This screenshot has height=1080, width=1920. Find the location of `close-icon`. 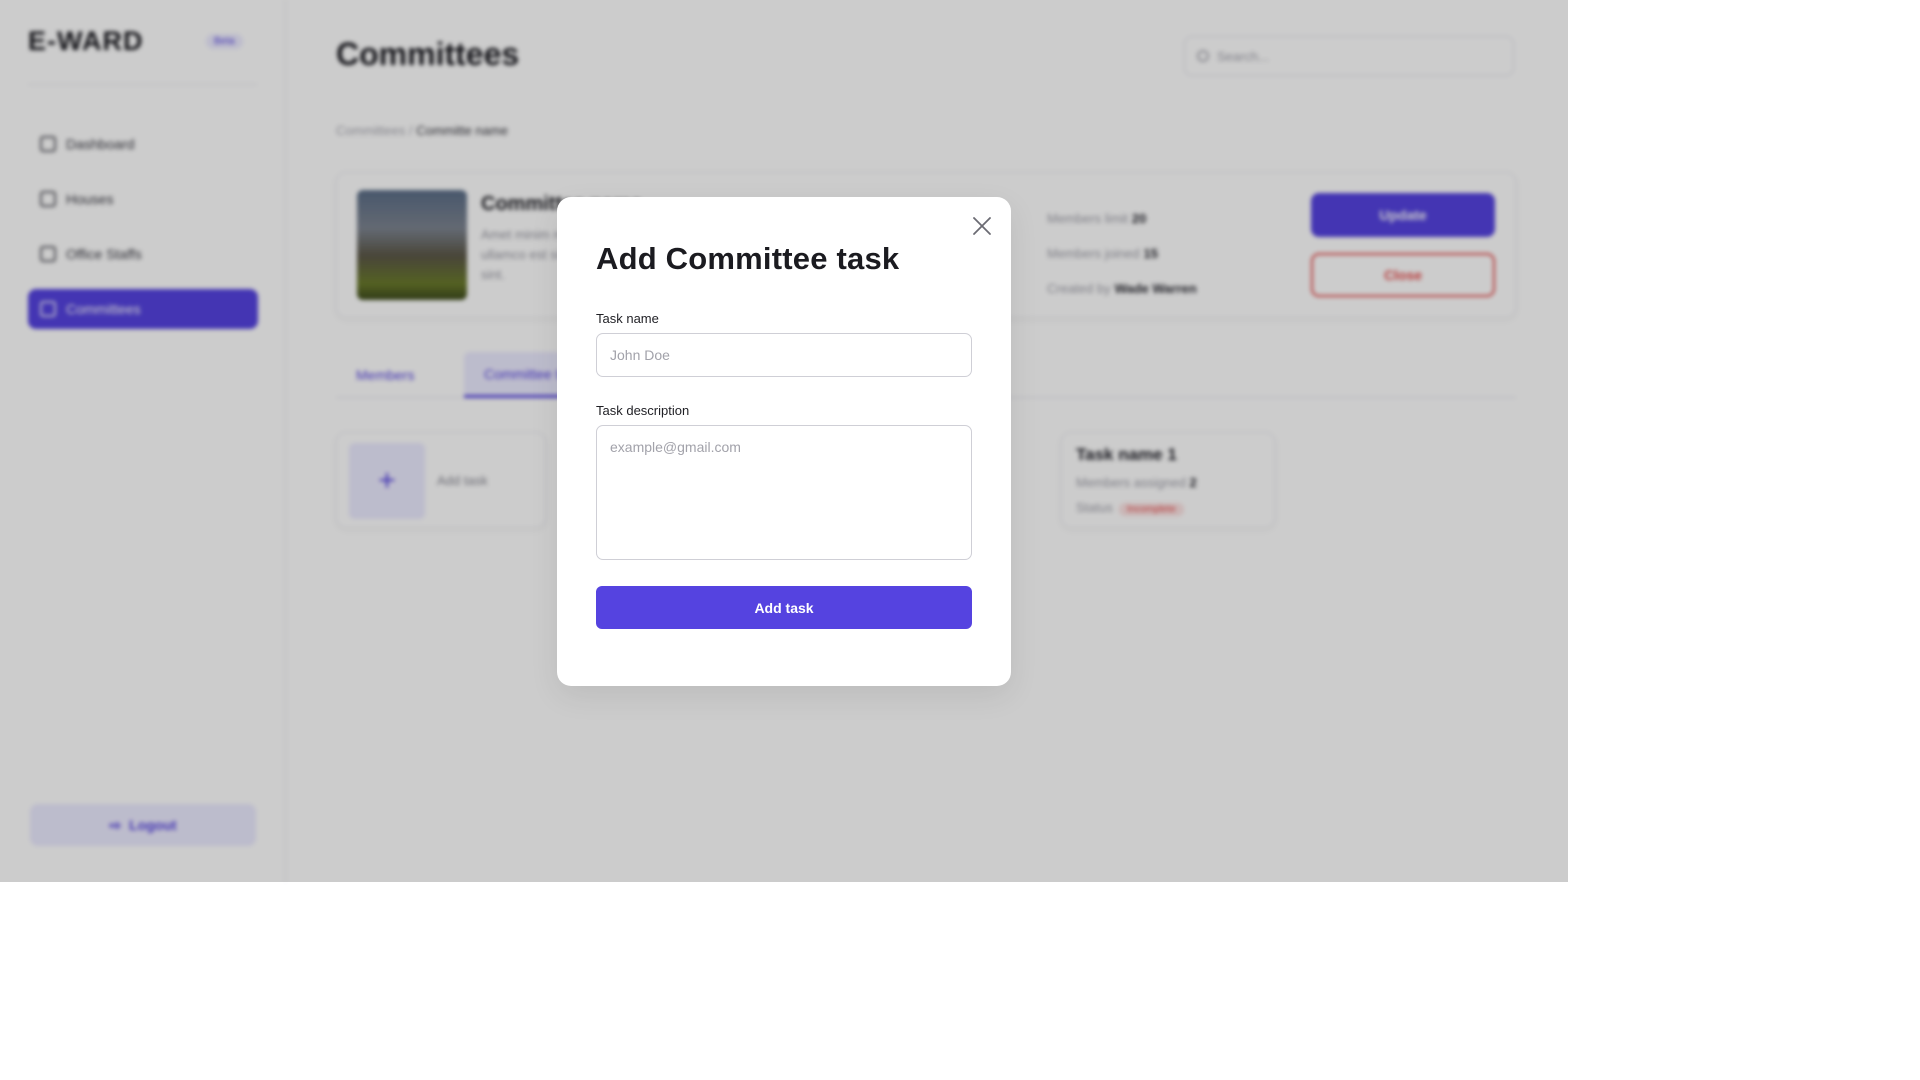

close-icon is located at coordinates (982, 226).